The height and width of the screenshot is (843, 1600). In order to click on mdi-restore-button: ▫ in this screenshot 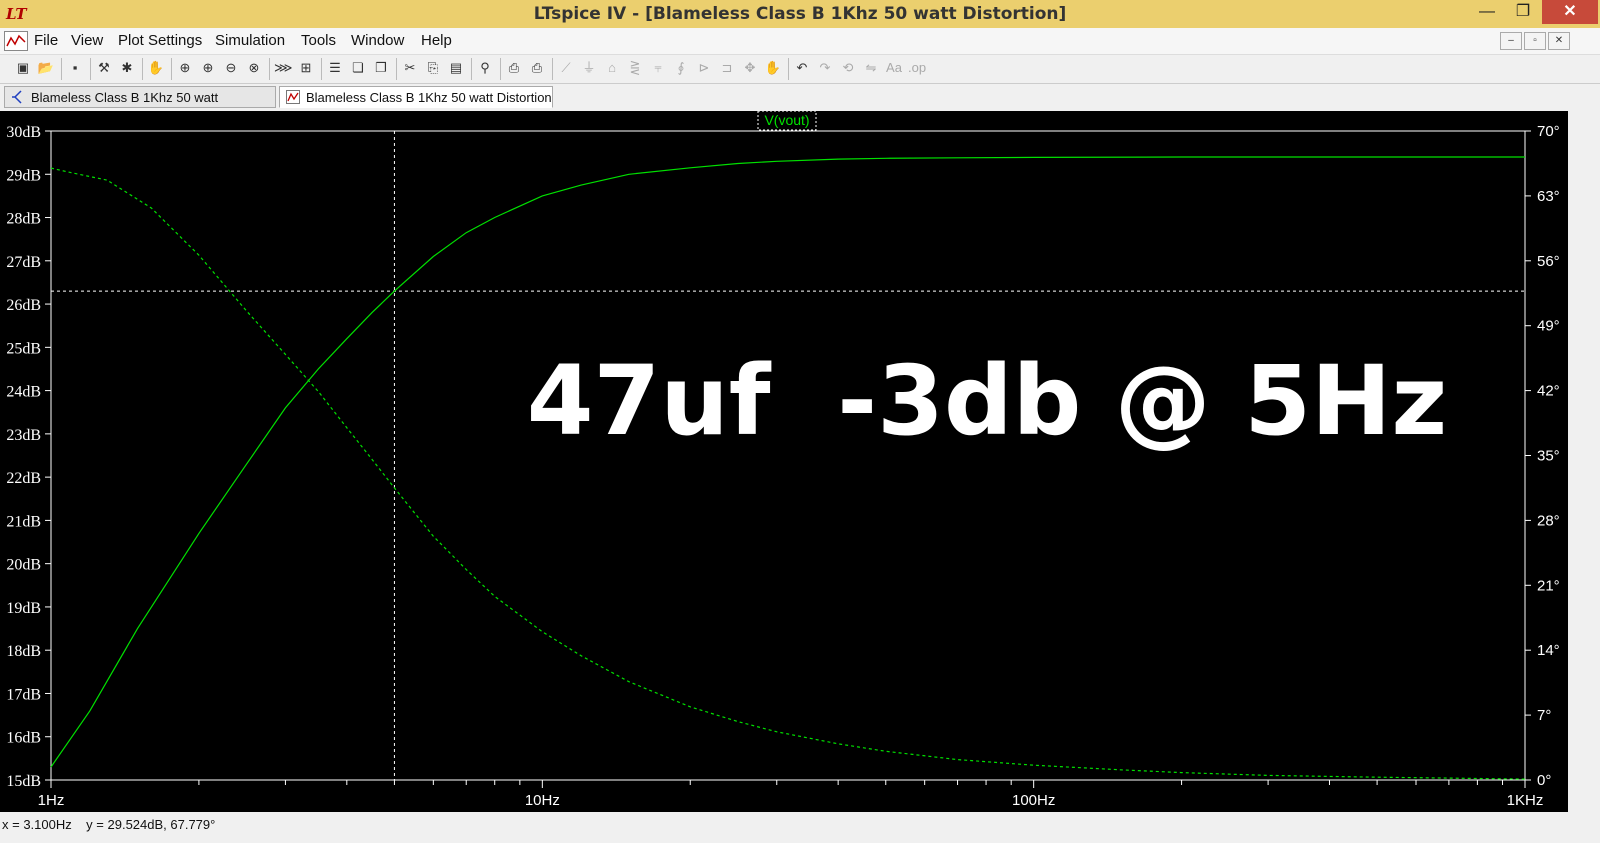, I will do `click(1535, 41)`.